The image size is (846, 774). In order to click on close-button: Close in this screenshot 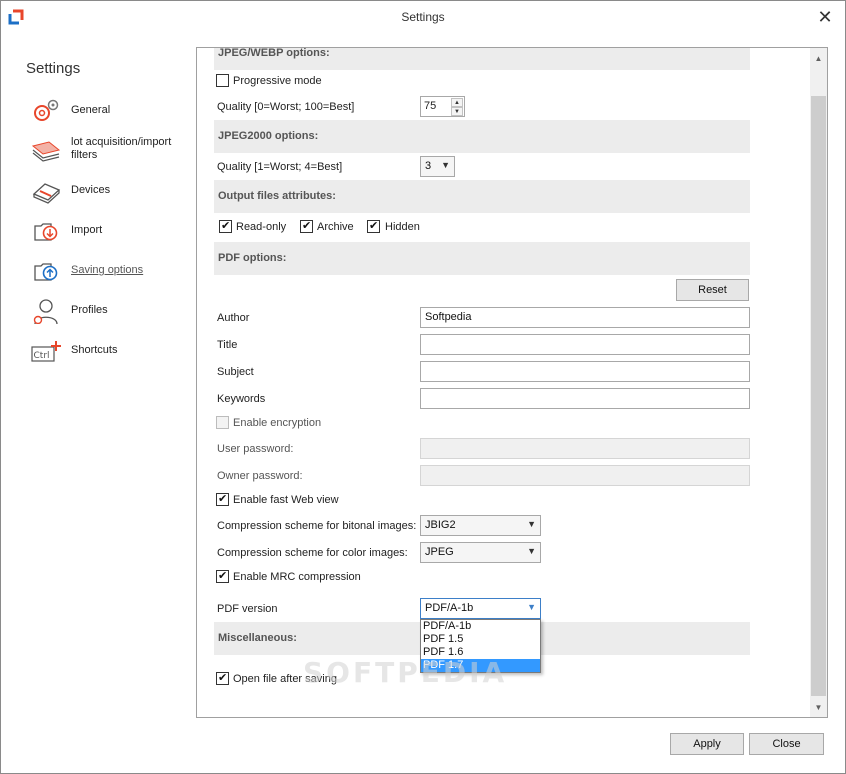, I will do `click(786, 744)`.